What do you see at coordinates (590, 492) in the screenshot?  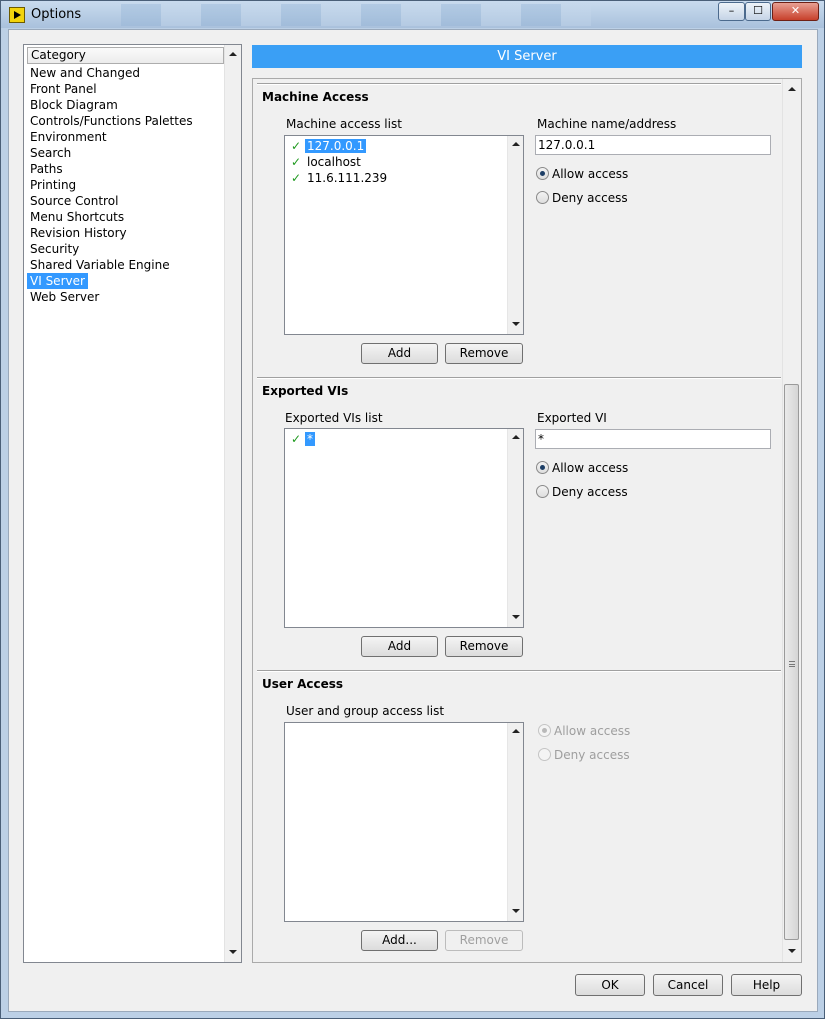 I see `vi-deny-access-label: Deny access` at bounding box center [590, 492].